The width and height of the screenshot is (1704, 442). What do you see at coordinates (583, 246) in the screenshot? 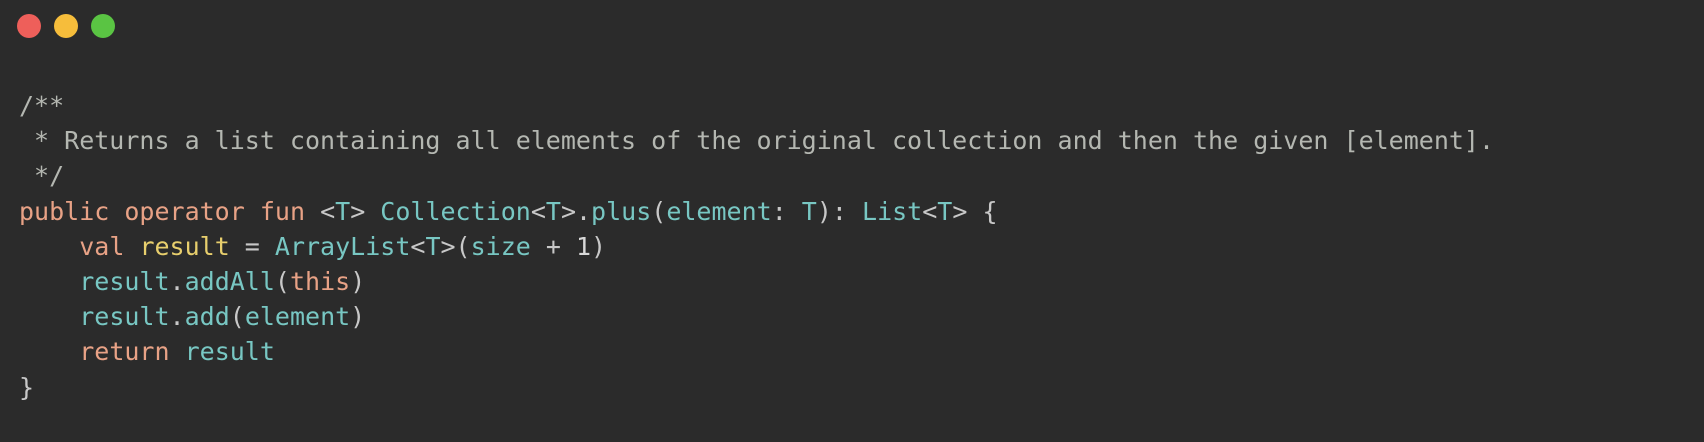
I see `code-token: 1` at bounding box center [583, 246].